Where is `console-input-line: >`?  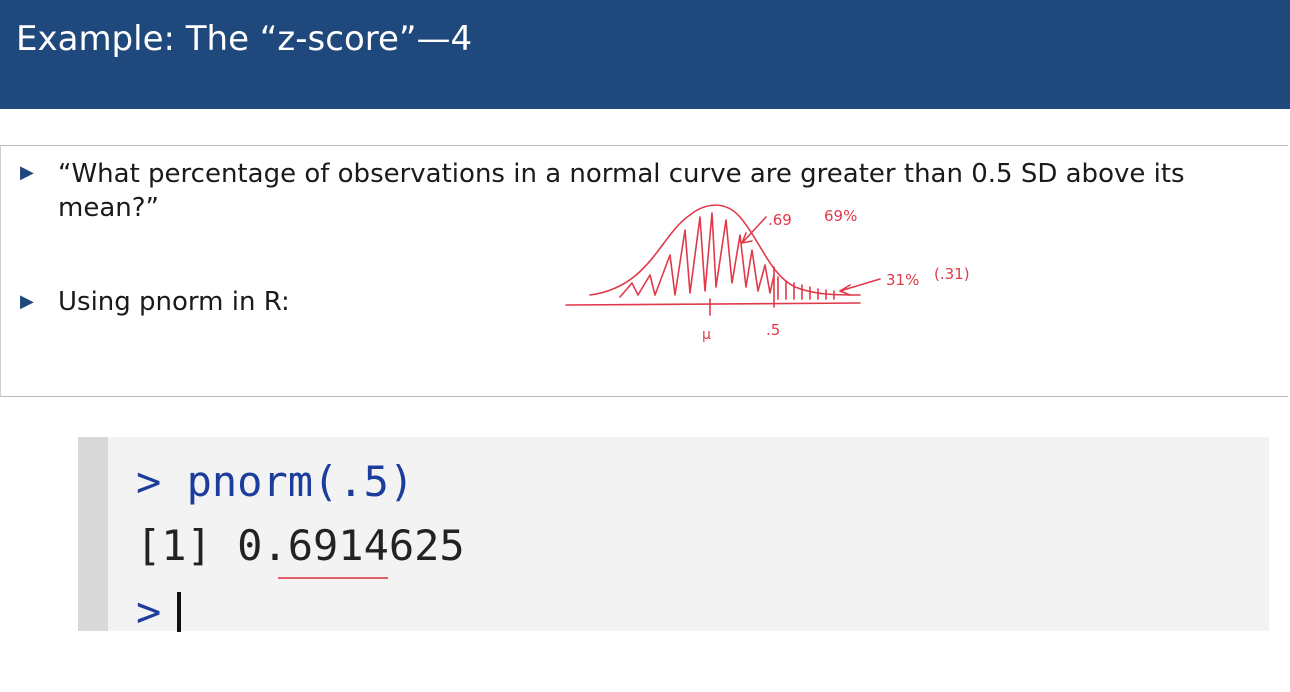
console-input-line: > is located at coordinates (159, 612).